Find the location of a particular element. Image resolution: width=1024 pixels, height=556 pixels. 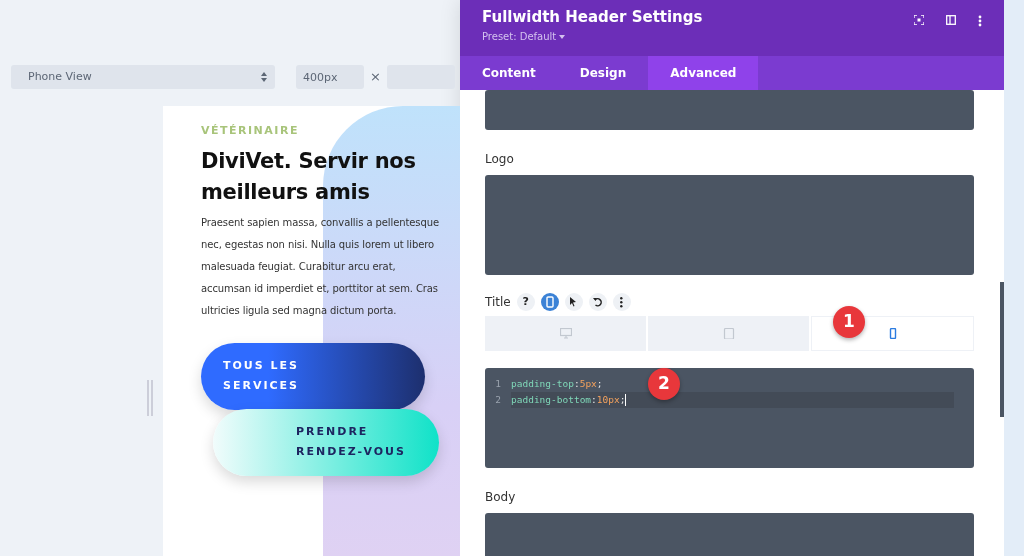

more-button is located at coordinates (621, 302).